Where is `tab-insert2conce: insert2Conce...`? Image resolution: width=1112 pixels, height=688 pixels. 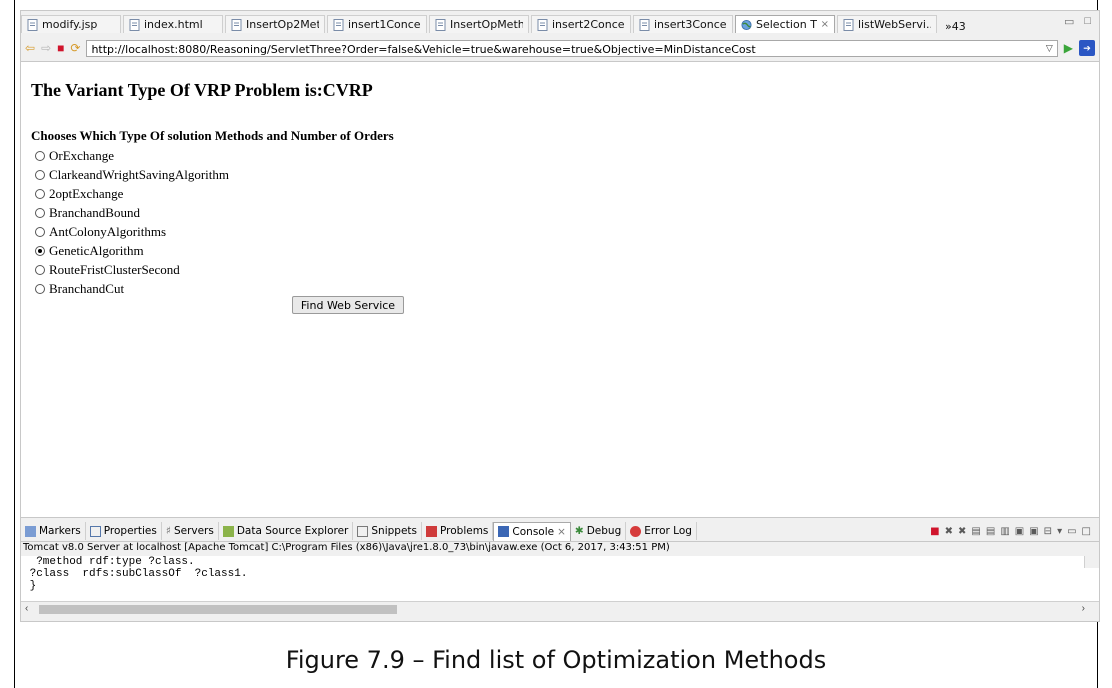
tab-insert2conce: insert2Conce... is located at coordinates (581, 24).